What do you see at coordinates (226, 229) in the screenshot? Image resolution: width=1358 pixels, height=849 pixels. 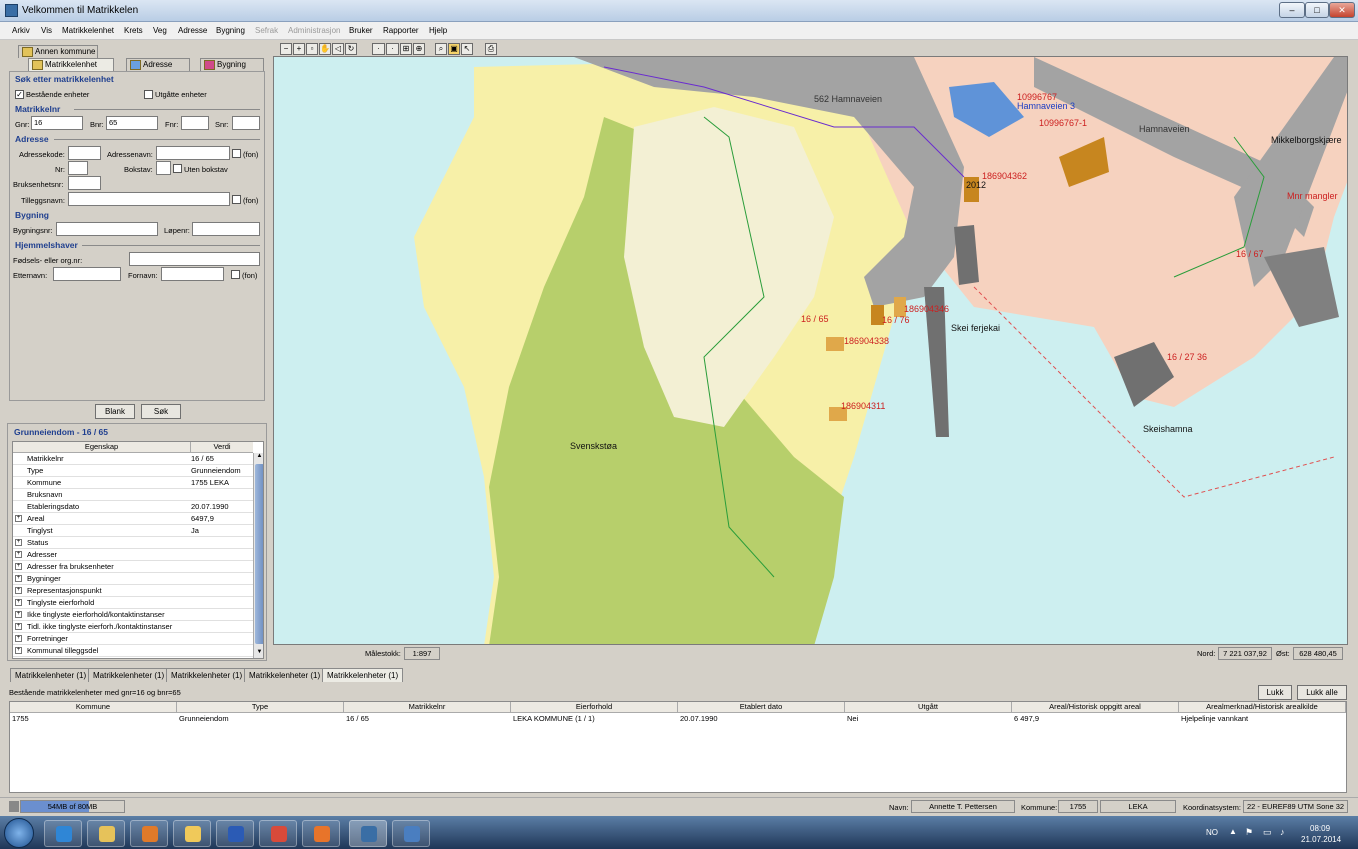 I see `lopenr-input` at bounding box center [226, 229].